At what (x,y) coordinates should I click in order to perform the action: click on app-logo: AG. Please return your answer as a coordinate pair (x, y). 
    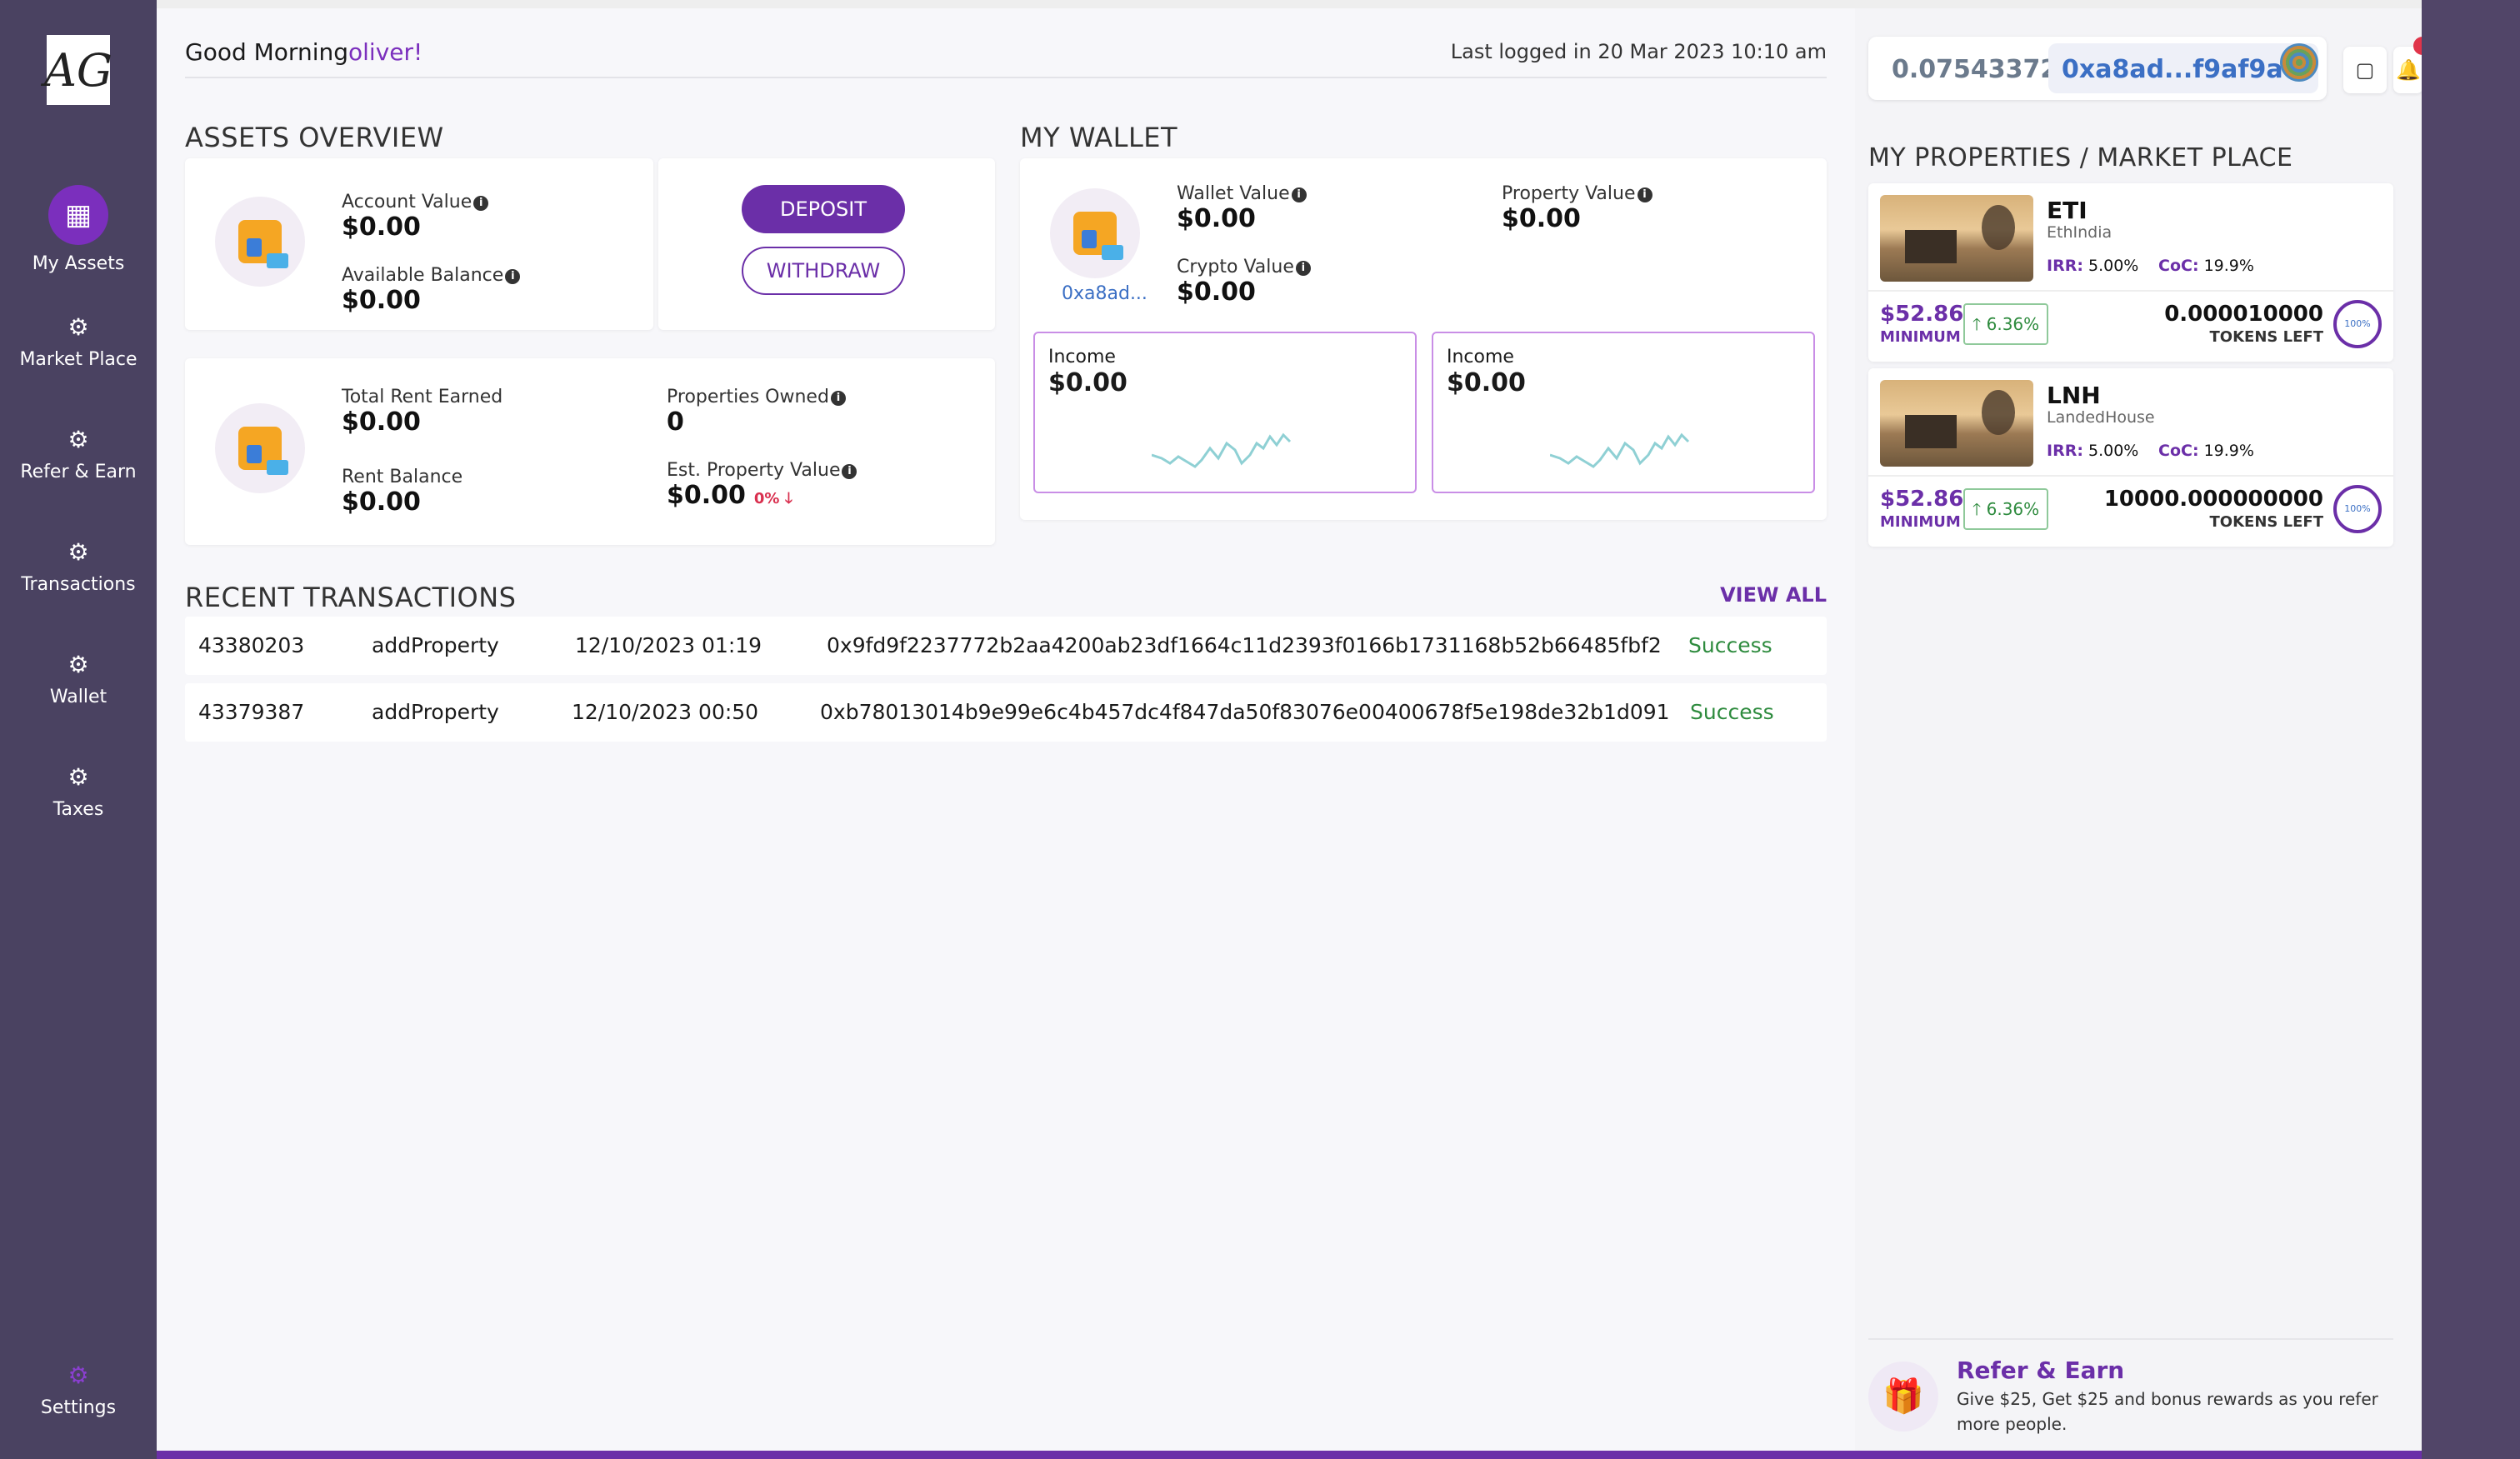
    Looking at the image, I should click on (78, 70).